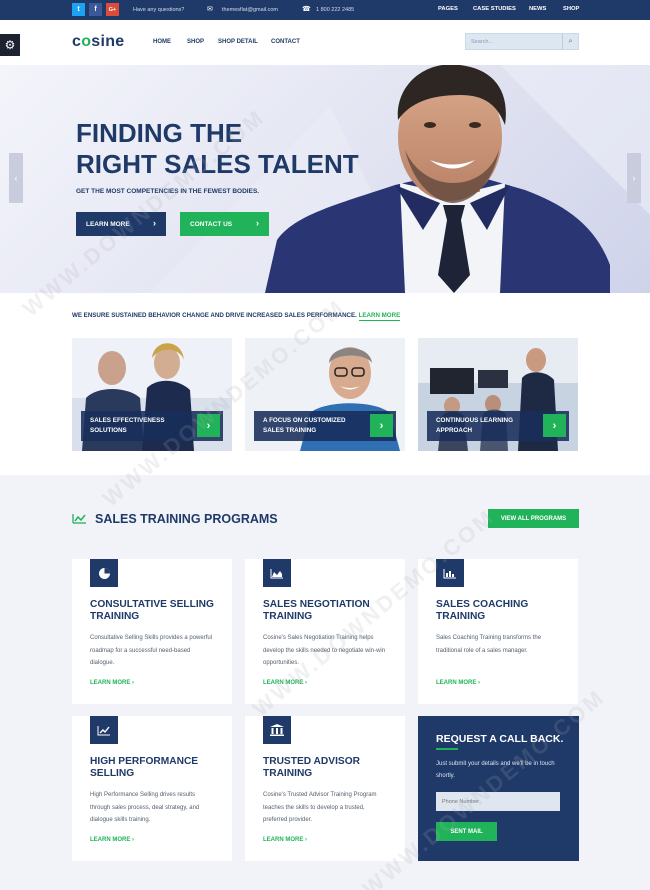 The height and width of the screenshot is (890, 650). What do you see at coordinates (104, 573) in the screenshot?
I see `pie-chart-icon` at bounding box center [104, 573].